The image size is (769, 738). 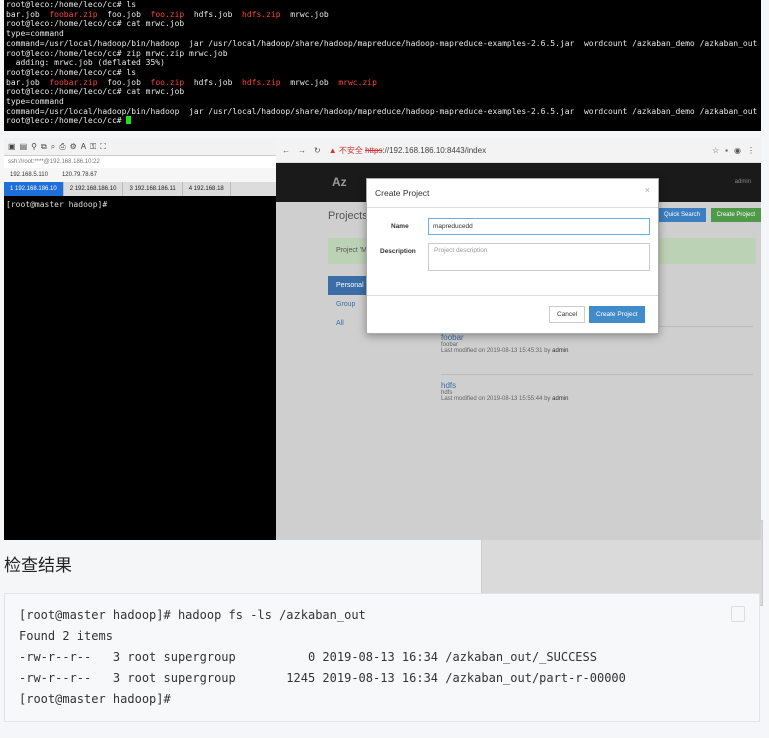 What do you see at coordinates (617, 314) in the screenshot?
I see `create-project-submit-button: Create Project` at bounding box center [617, 314].